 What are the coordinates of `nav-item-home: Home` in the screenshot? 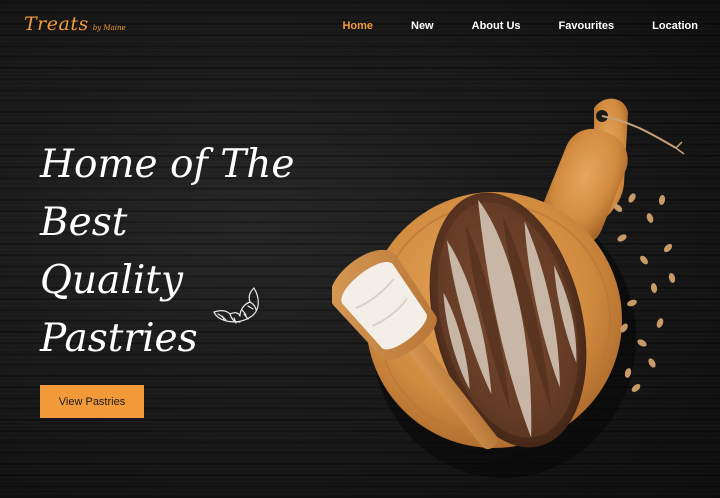 It's located at (357, 26).